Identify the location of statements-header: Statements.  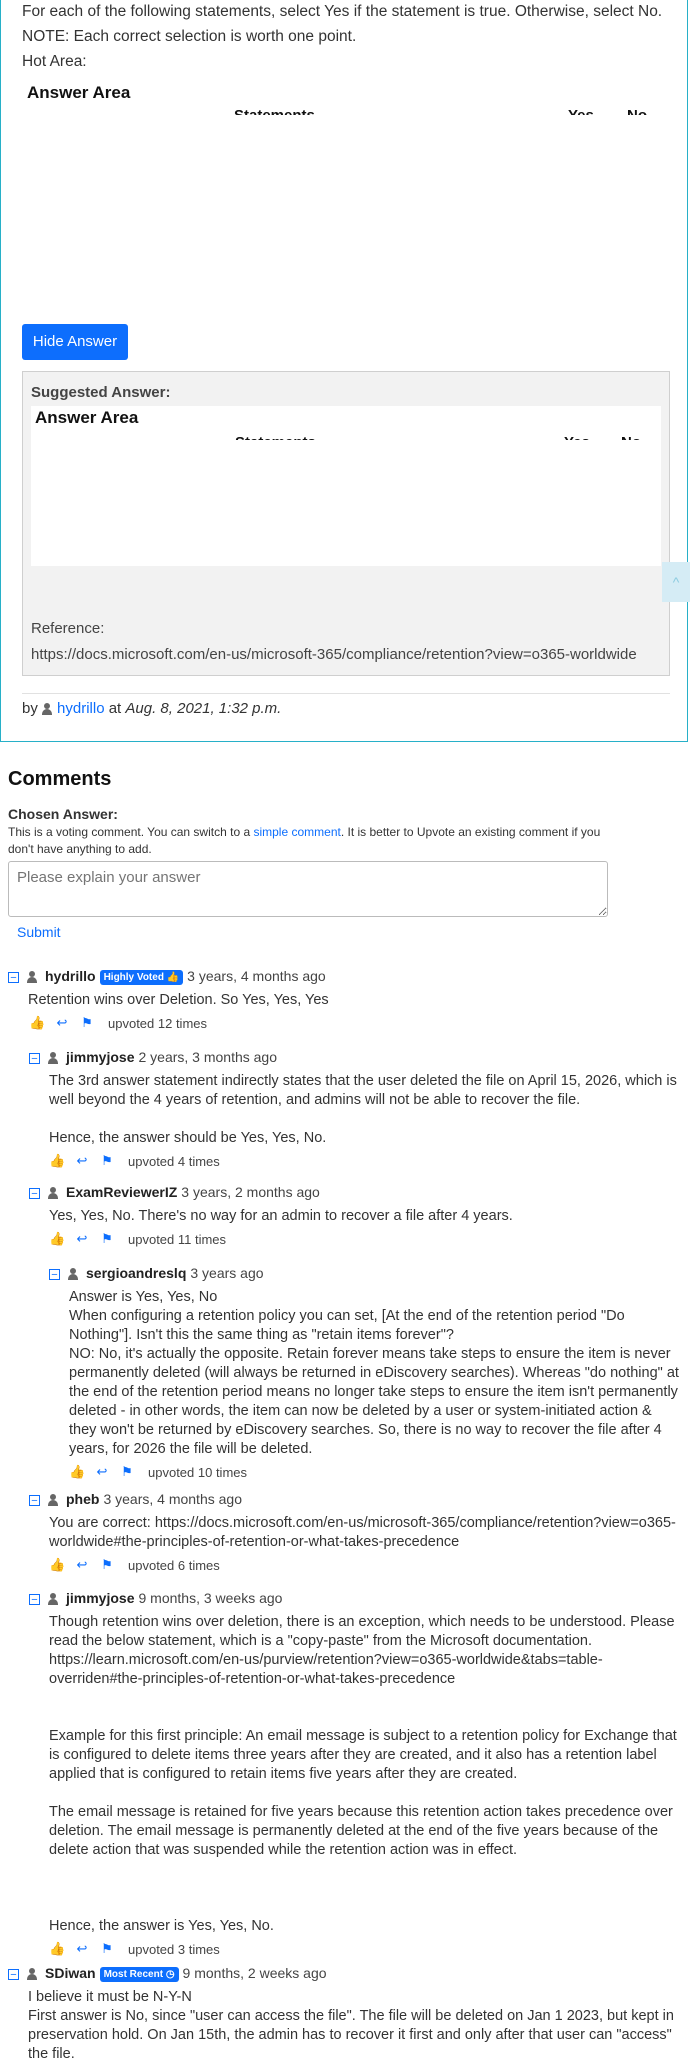
(274, 111).